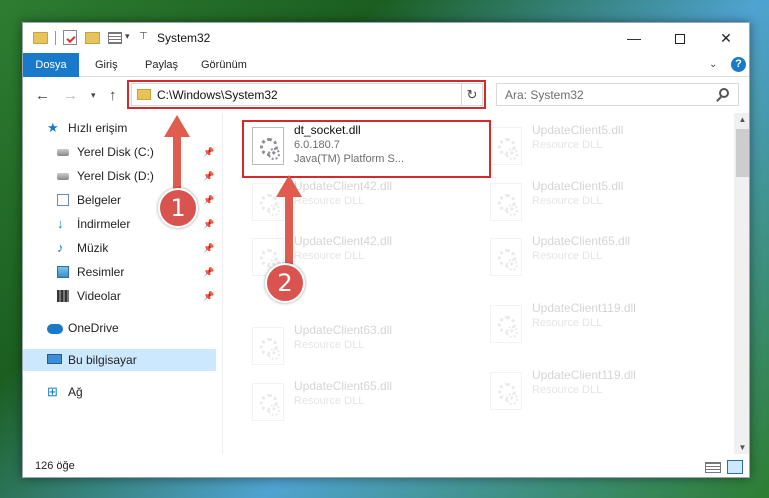  I want to click on file-highlight-box, so click(366, 149).